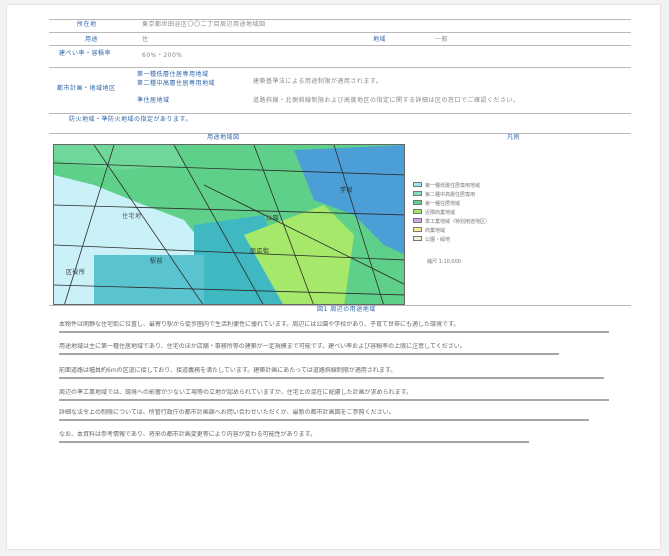  I want to click on planning-sub-3: 準住居地域, so click(153, 100).